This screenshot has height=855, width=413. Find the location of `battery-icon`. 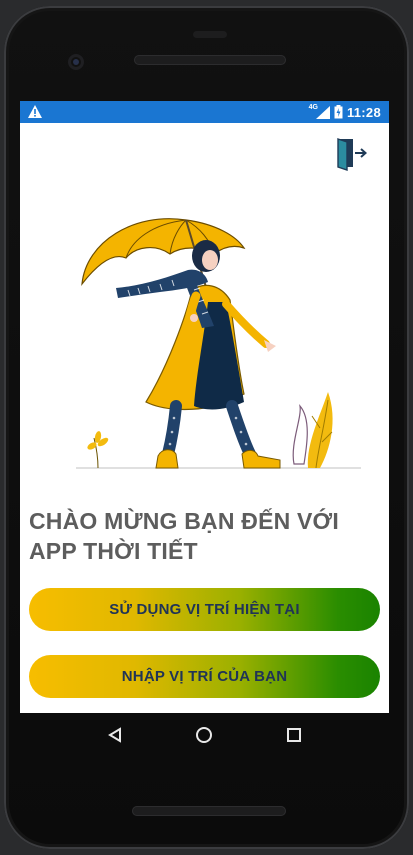

battery-icon is located at coordinates (338, 112).